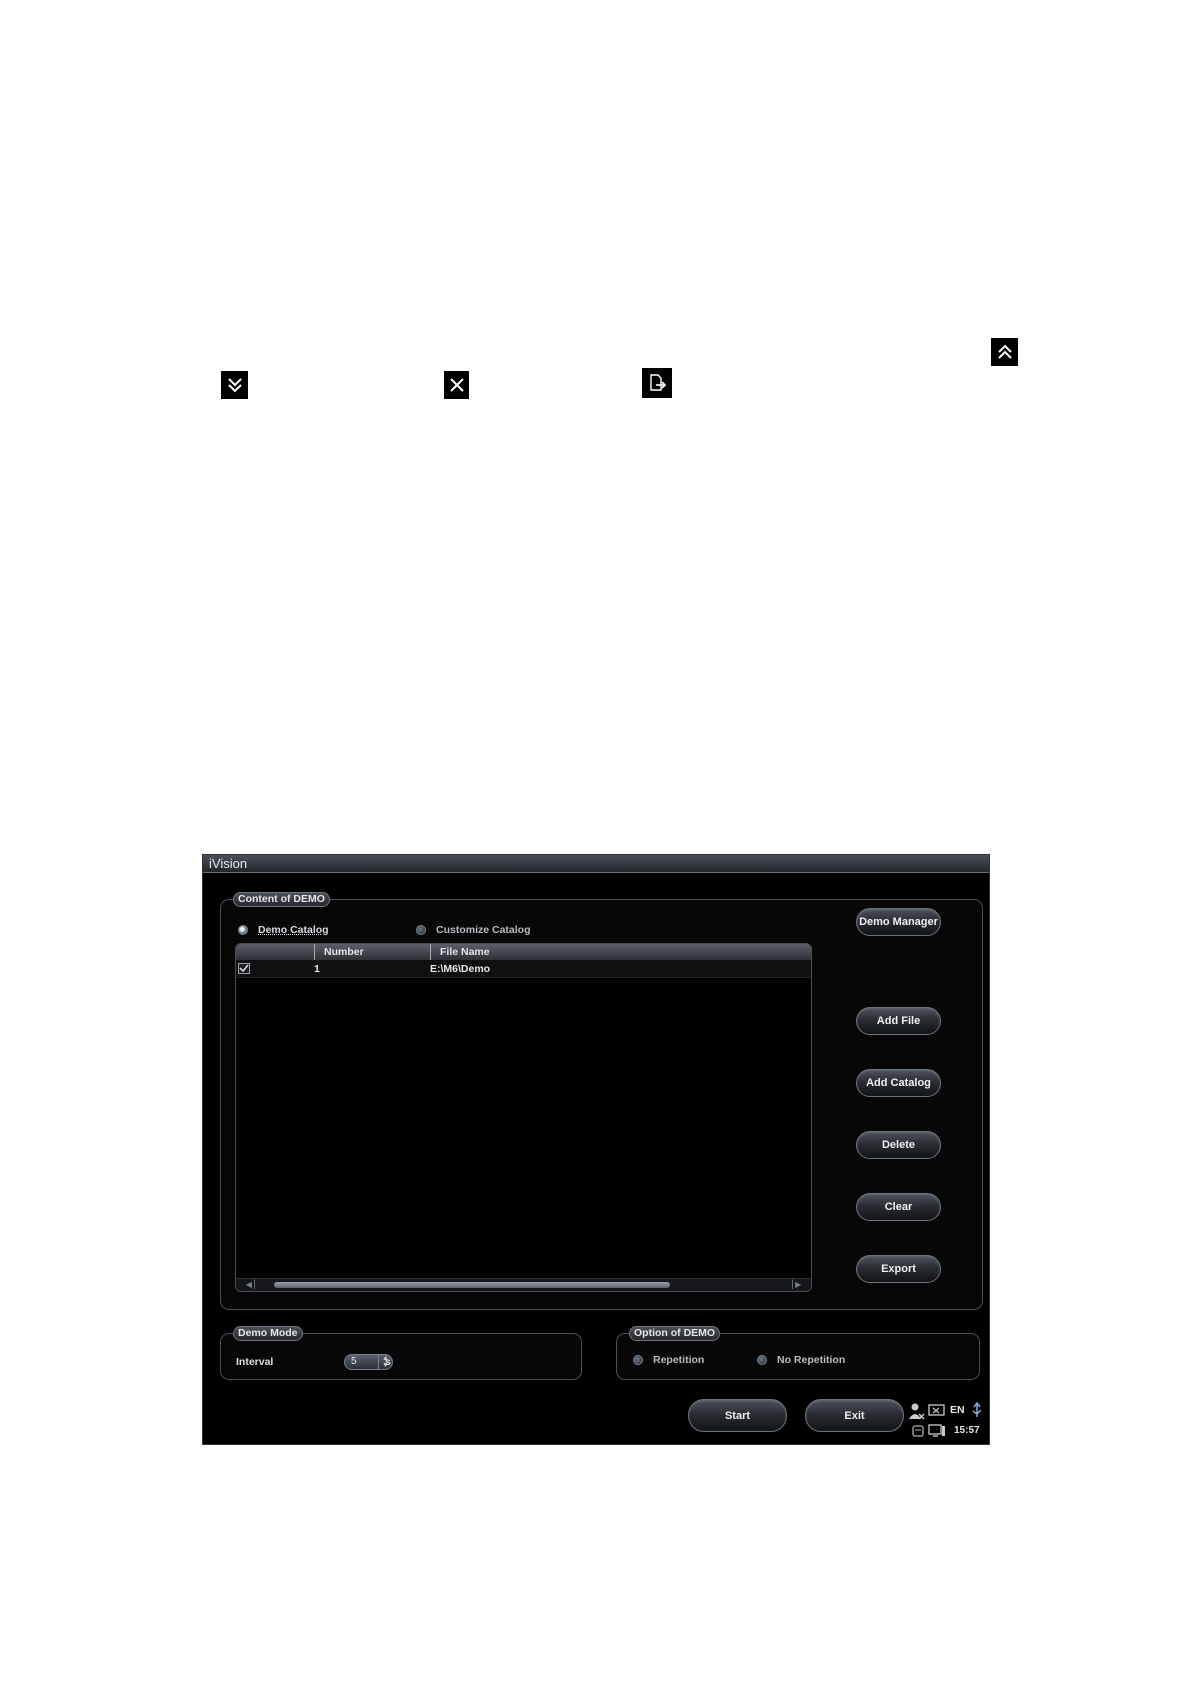 Image resolution: width=1190 pixels, height=1684 pixels. Describe the element at coordinates (253, 1285) in the screenshot. I see `scroll-left-icon: ◀ ▏` at that location.